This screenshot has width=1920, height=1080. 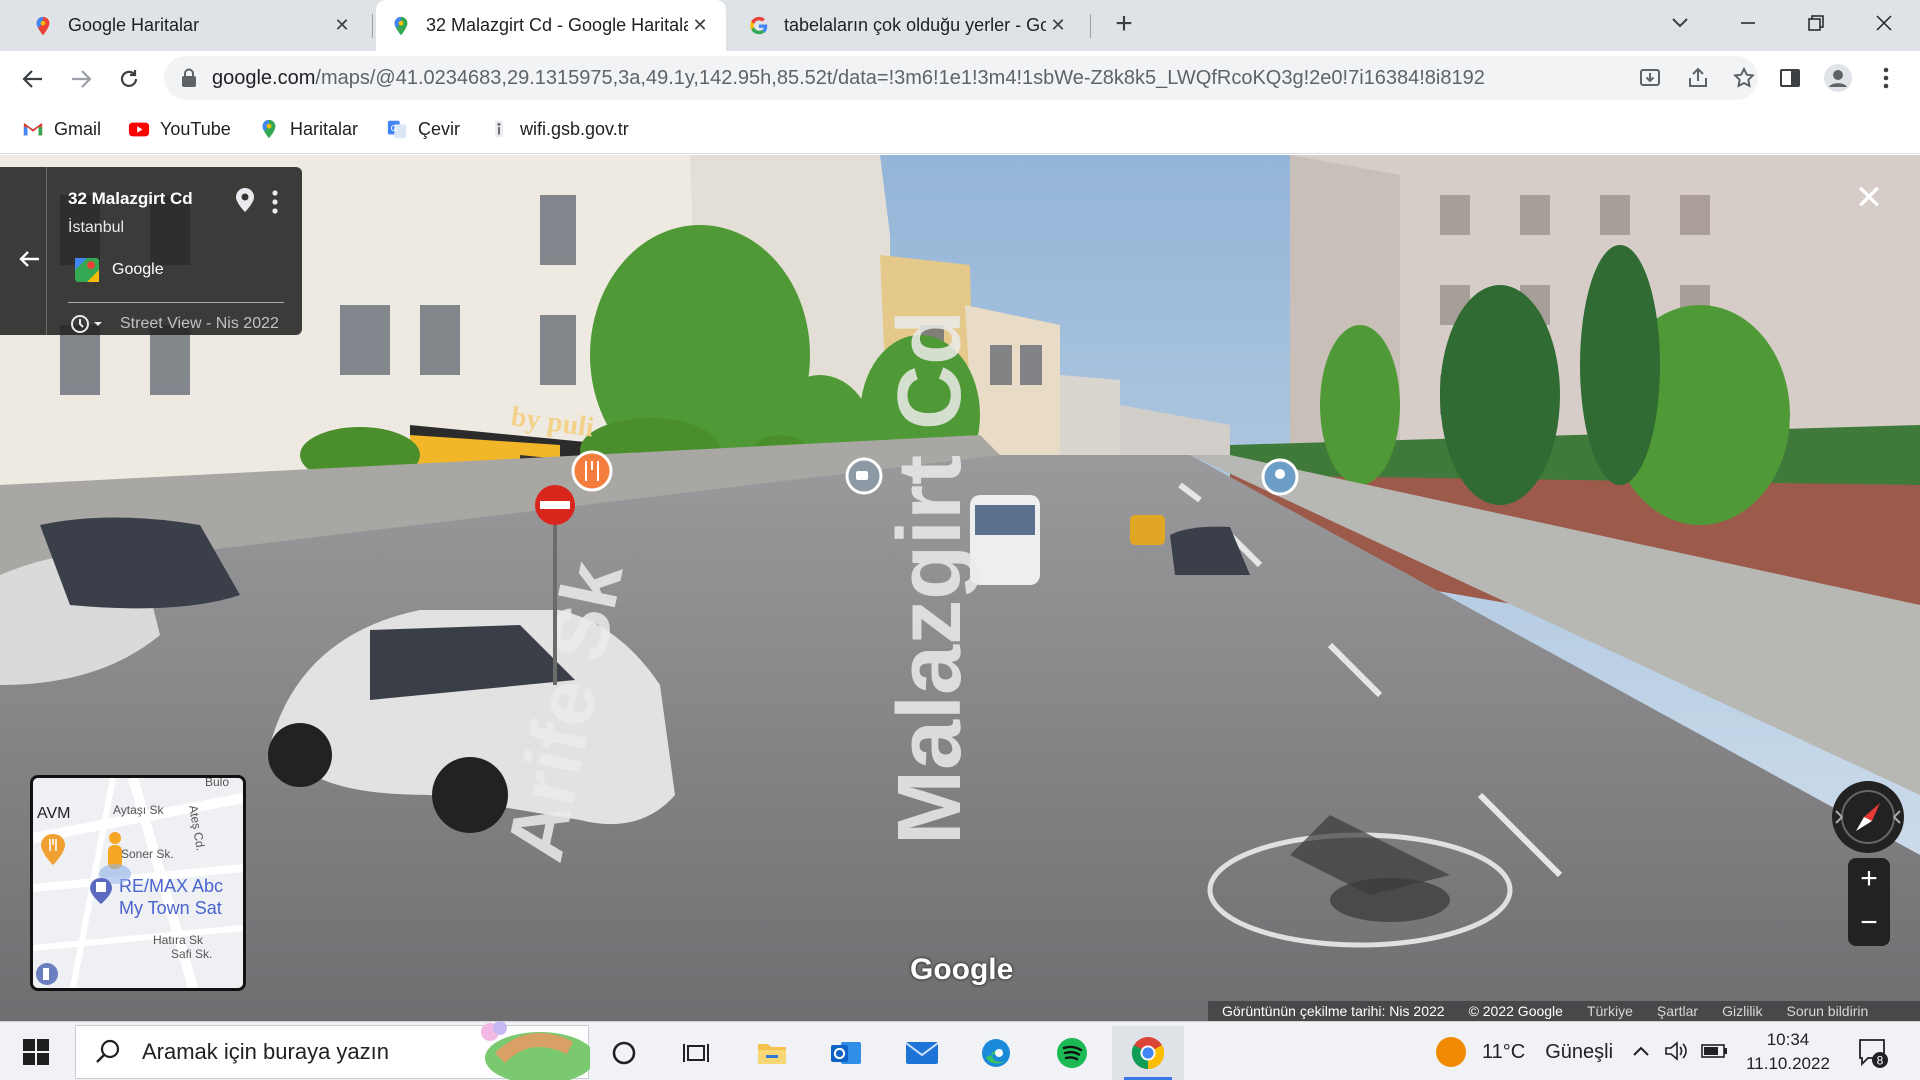 I want to click on profile-button, so click(x=1838, y=78).